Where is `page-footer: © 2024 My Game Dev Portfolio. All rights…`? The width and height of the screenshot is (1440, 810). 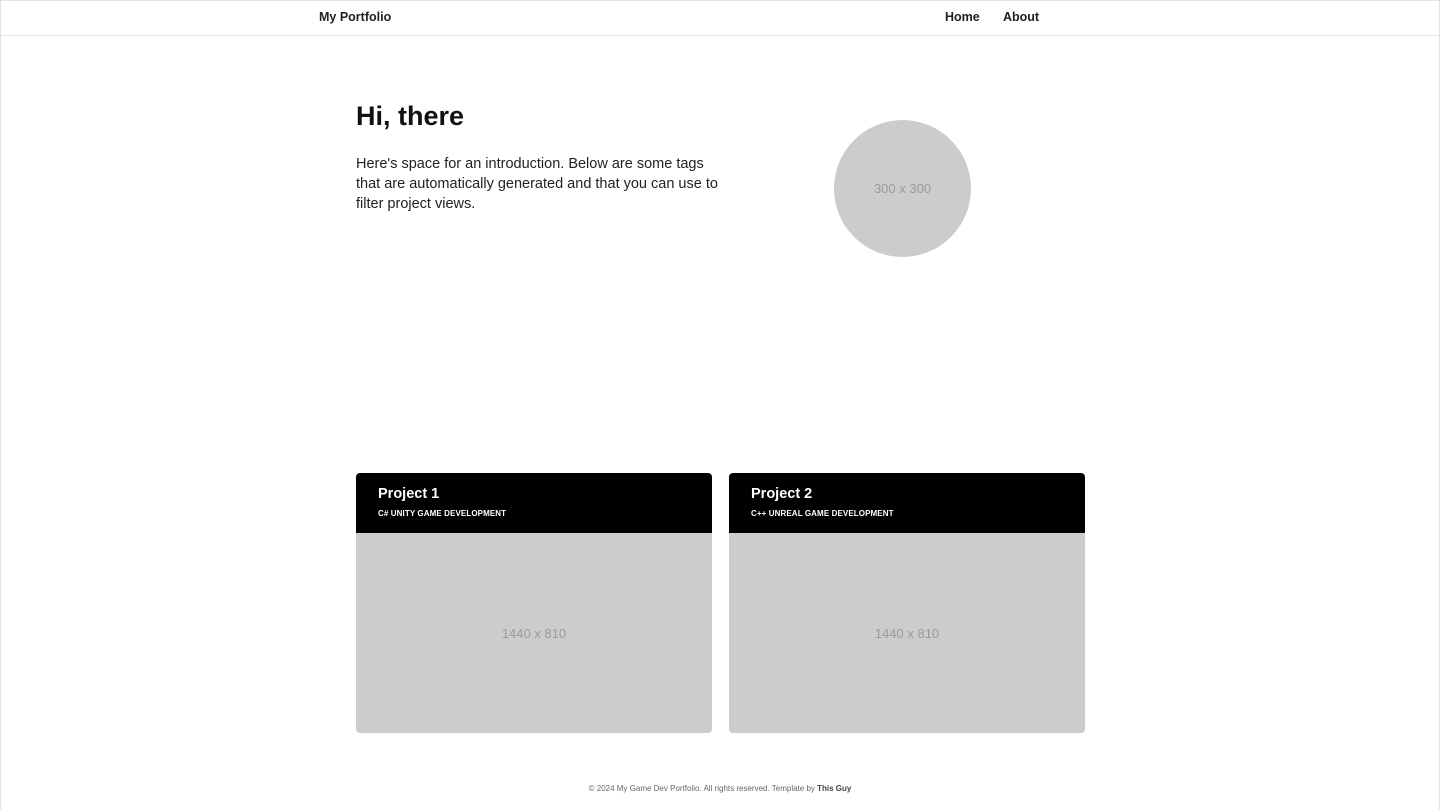 page-footer: © 2024 My Game Dev Portfolio. All rights… is located at coordinates (720, 788).